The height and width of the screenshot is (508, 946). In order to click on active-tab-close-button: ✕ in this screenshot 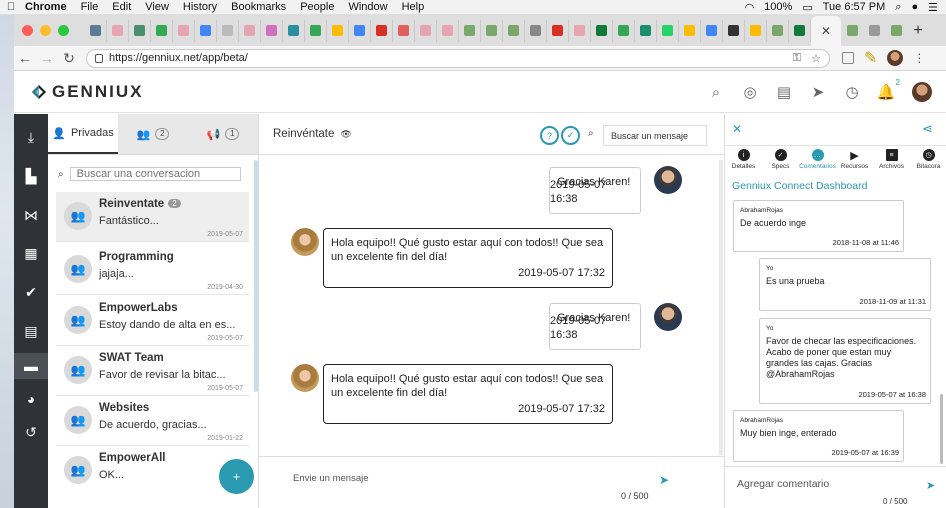, I will do `click(826, 30)`.